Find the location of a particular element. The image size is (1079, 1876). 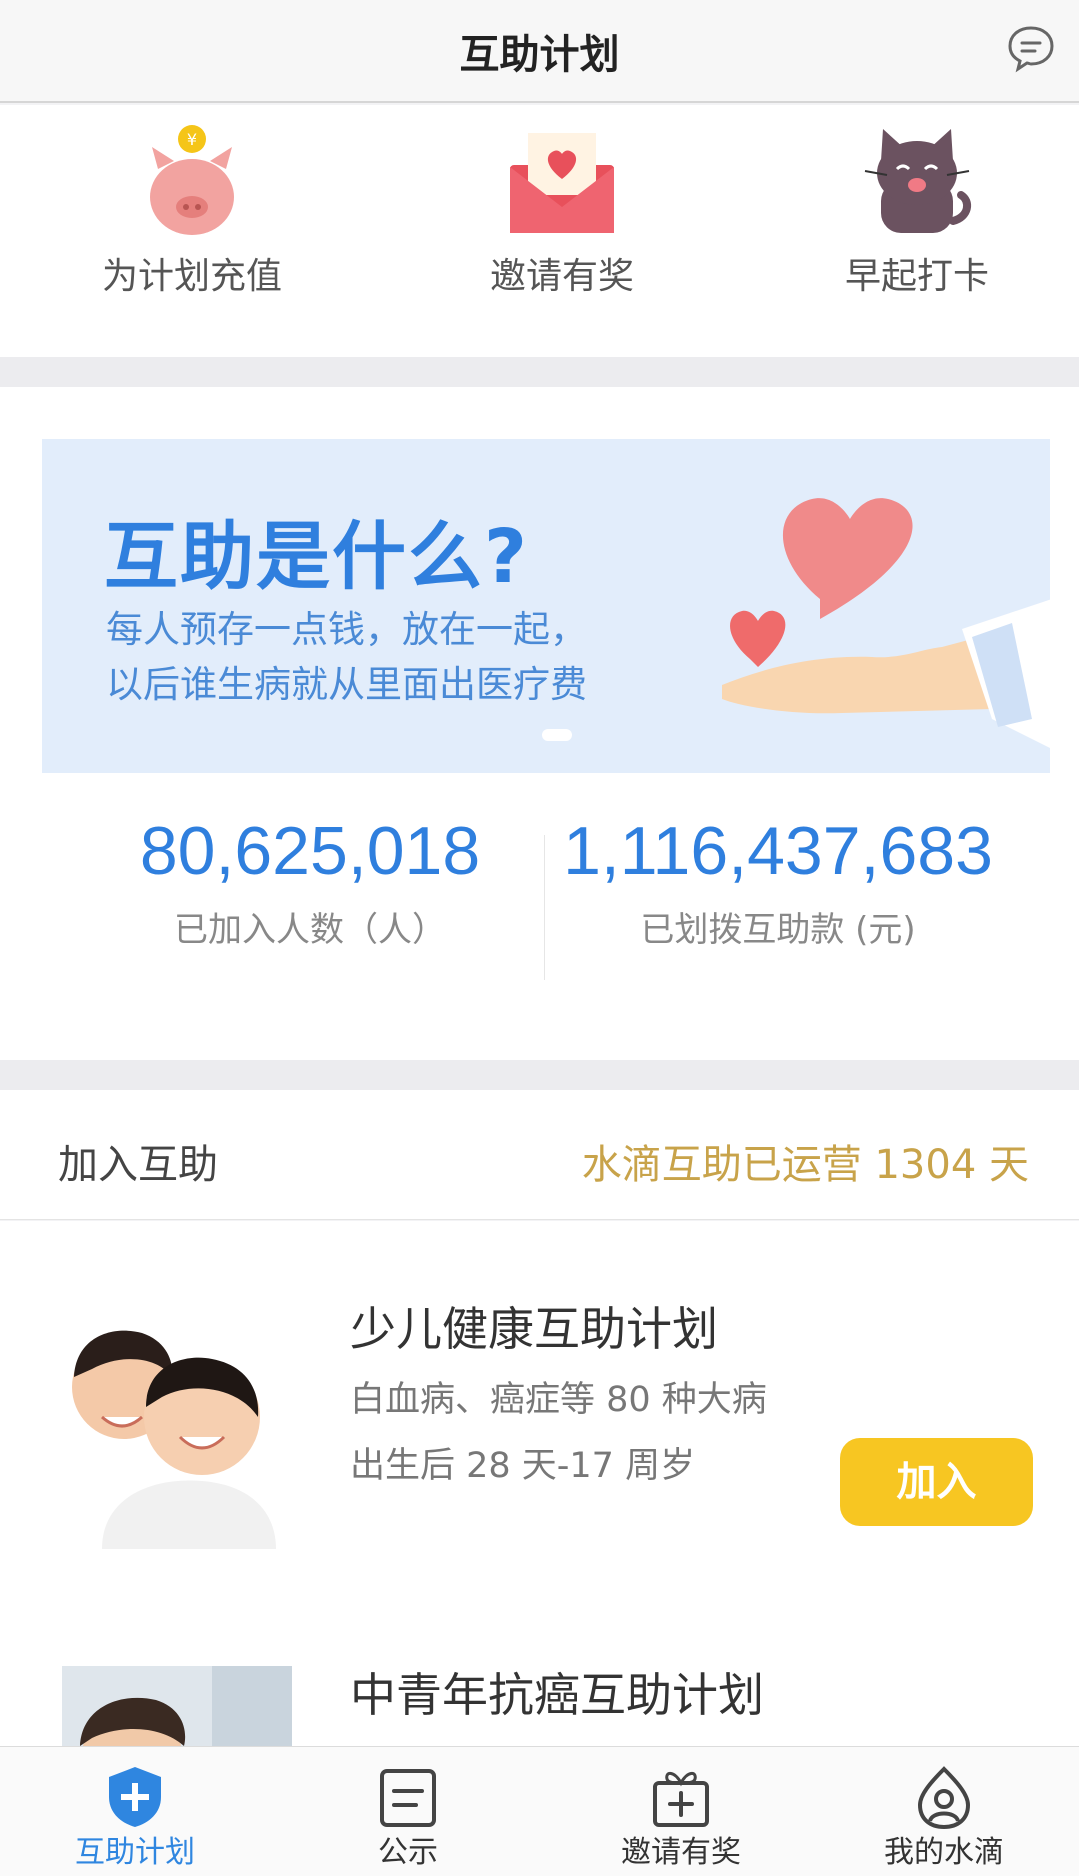

paid-stat: 1,116,437,683 已划拨互助款 (元) is located at coordinates (778, 881).